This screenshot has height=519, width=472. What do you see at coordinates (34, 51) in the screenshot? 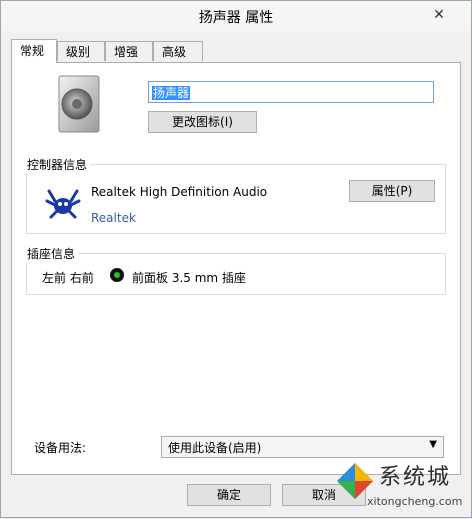
I see `tab-general: 常规` at bounding box center [34, 51].